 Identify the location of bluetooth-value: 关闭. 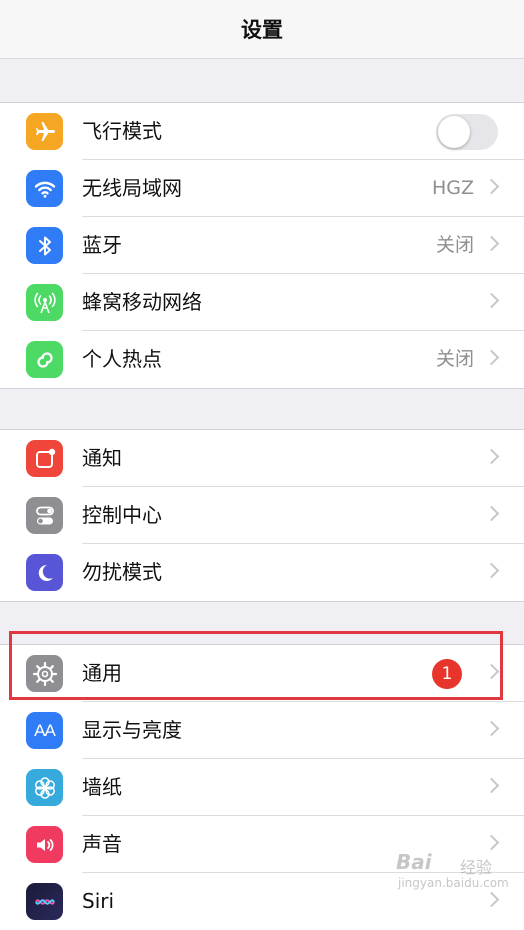
(454, 245).